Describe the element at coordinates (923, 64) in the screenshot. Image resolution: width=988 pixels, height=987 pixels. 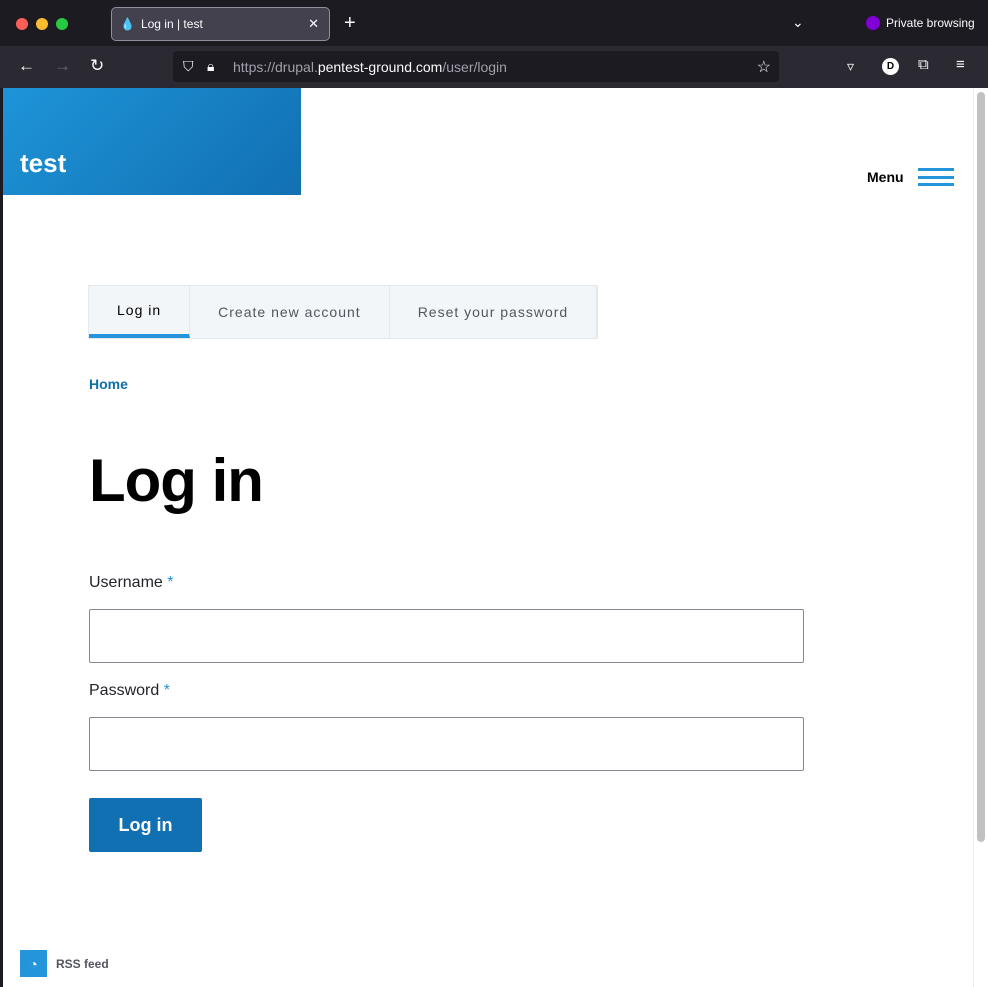
I see `extensions-icon: ⧉` at that location.